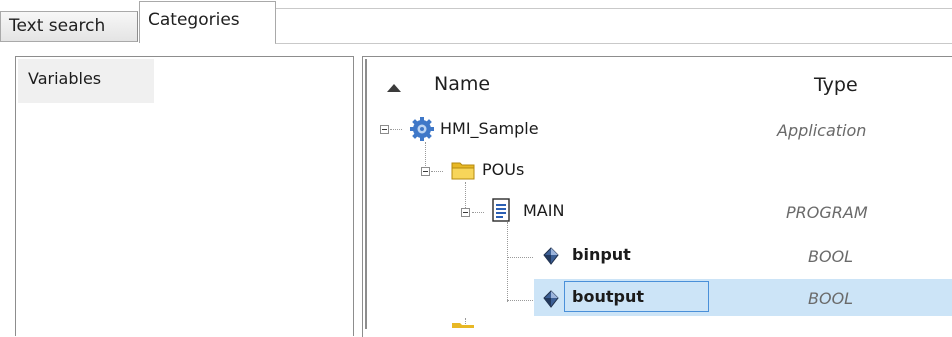 This screenshot has height=337, width=952. I want to click on tab-text-search: Text search, so click(69, 26).